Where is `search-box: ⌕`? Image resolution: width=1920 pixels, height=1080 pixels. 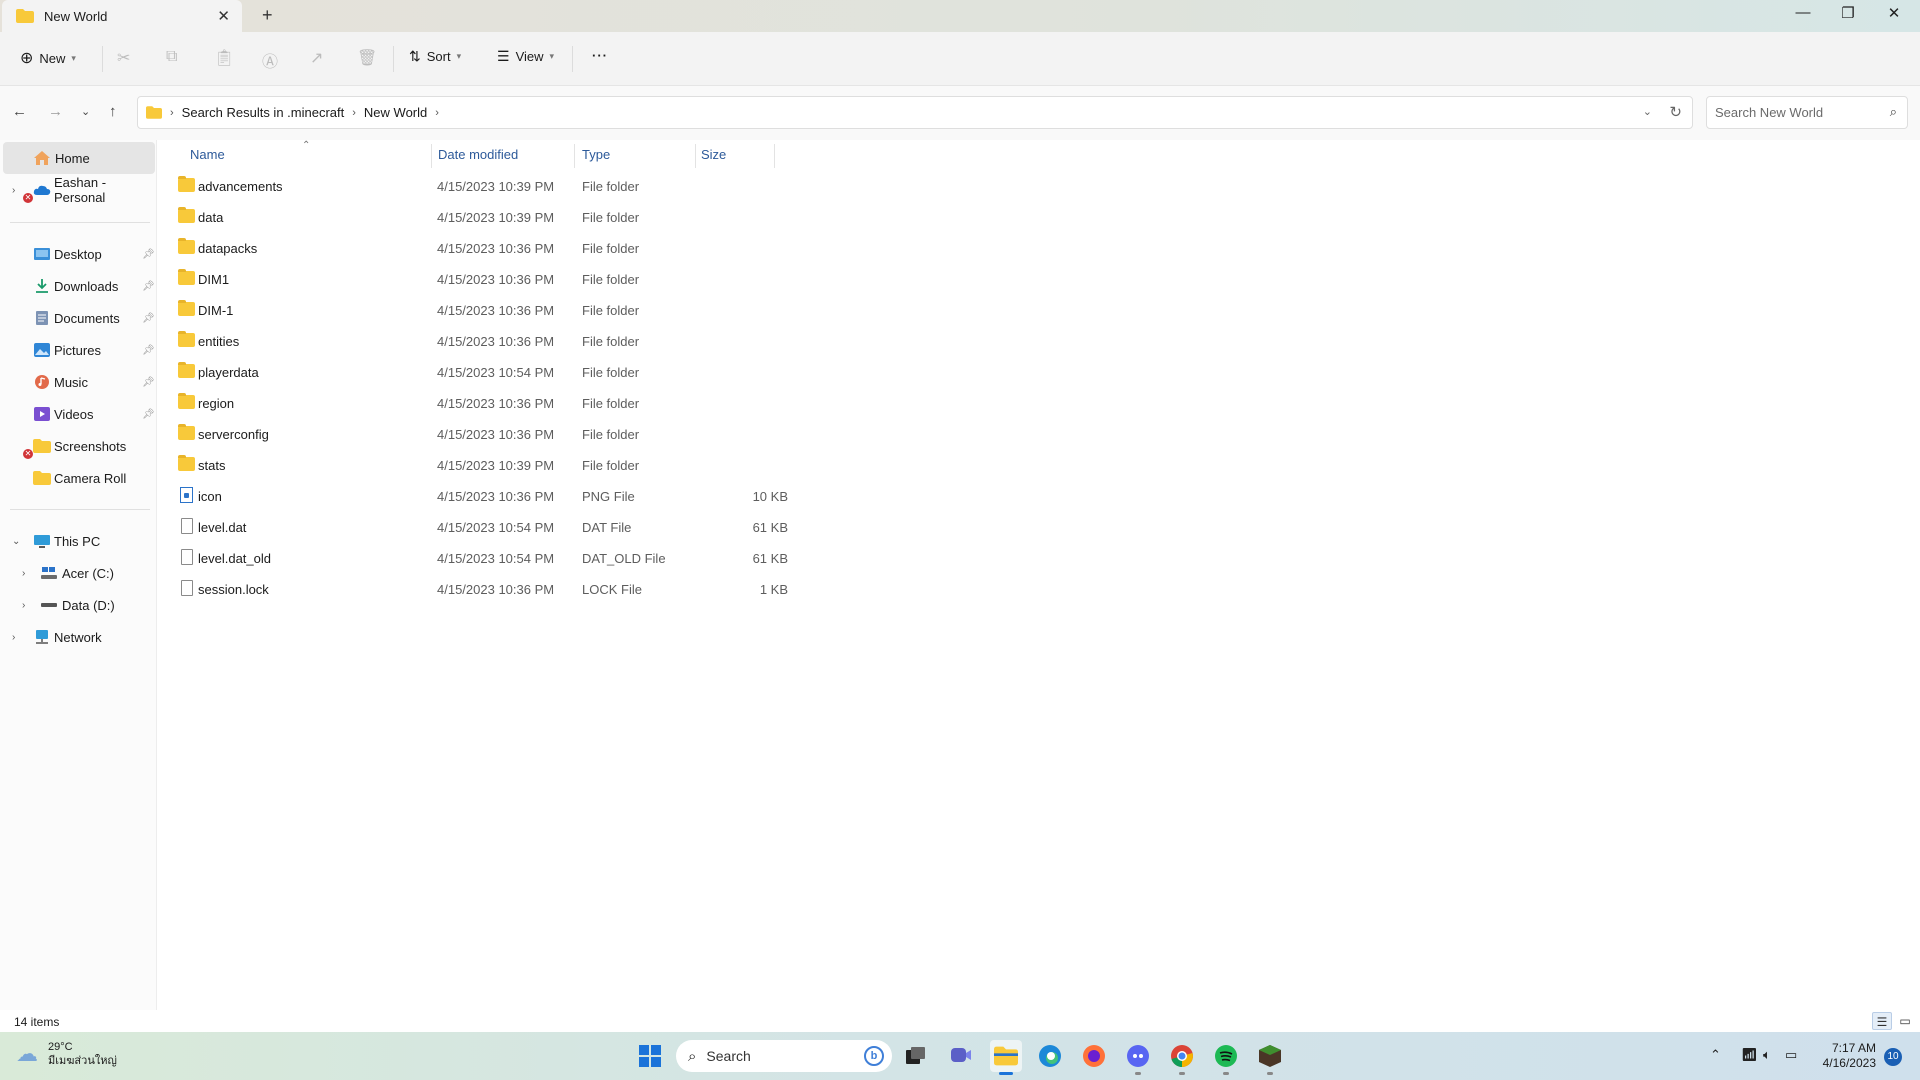
search-box: ⌕ is located at coordinates (1807, 112).